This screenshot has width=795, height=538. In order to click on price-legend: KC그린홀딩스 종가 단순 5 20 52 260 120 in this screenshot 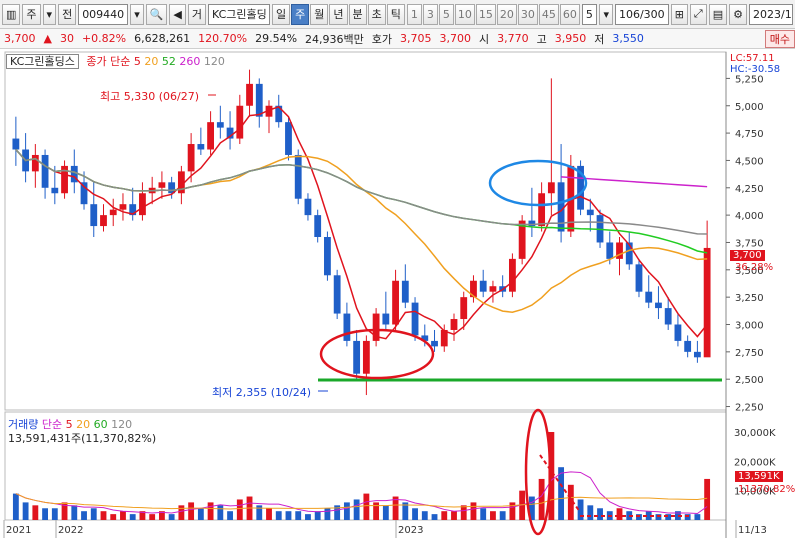, I will do `click(115, 61)`.